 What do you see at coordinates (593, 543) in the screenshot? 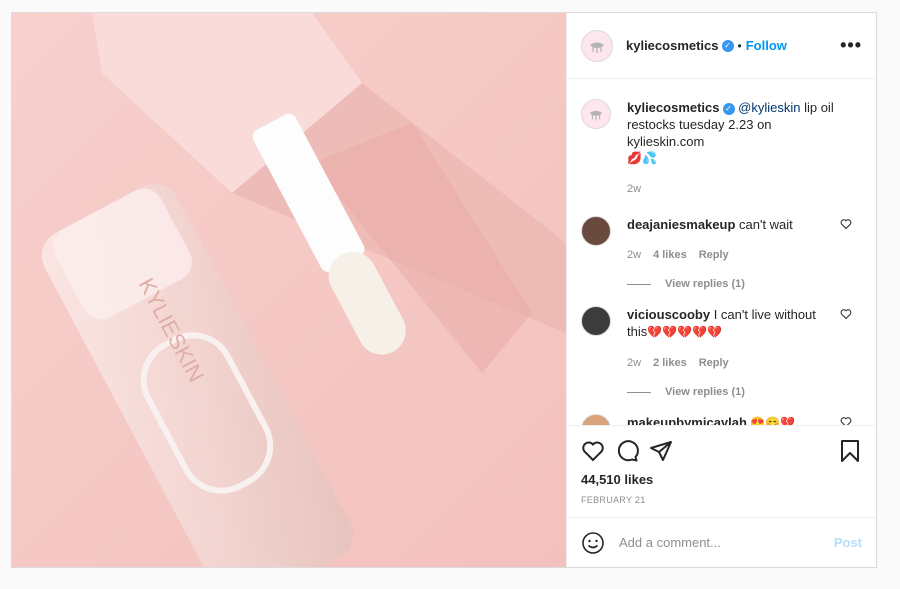
I see `emoji-icon` at bounding box center [593, 543].